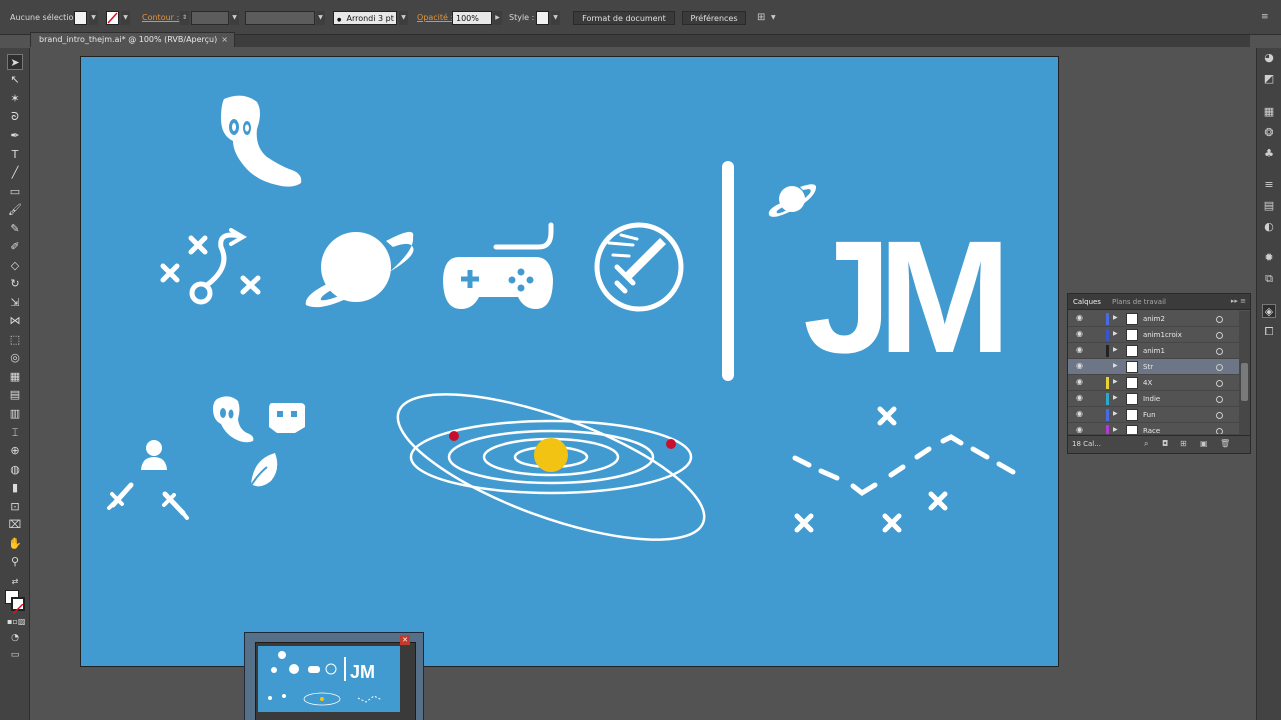 The image size is (1281, 720). What do you see at coordinates (15, 62) in the screenshot?
I see `selection-tool-icon: ➤` at bounding box center [15, 62].